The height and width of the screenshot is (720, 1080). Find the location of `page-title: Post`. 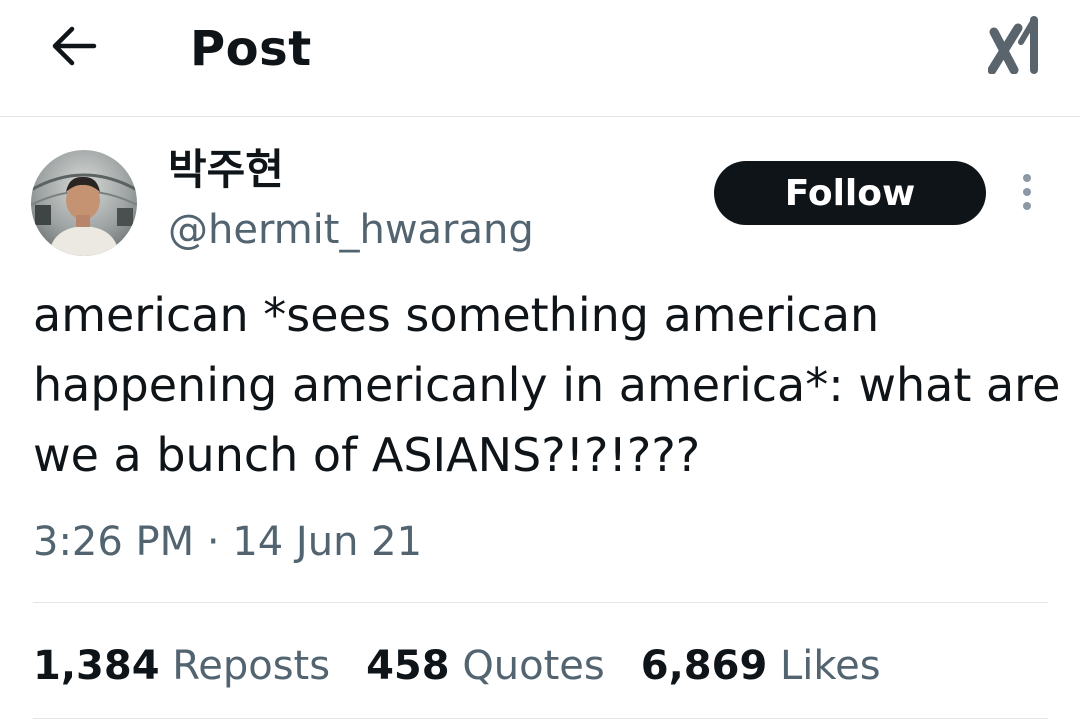

page-title: Post is located at coordinates (251, 49).